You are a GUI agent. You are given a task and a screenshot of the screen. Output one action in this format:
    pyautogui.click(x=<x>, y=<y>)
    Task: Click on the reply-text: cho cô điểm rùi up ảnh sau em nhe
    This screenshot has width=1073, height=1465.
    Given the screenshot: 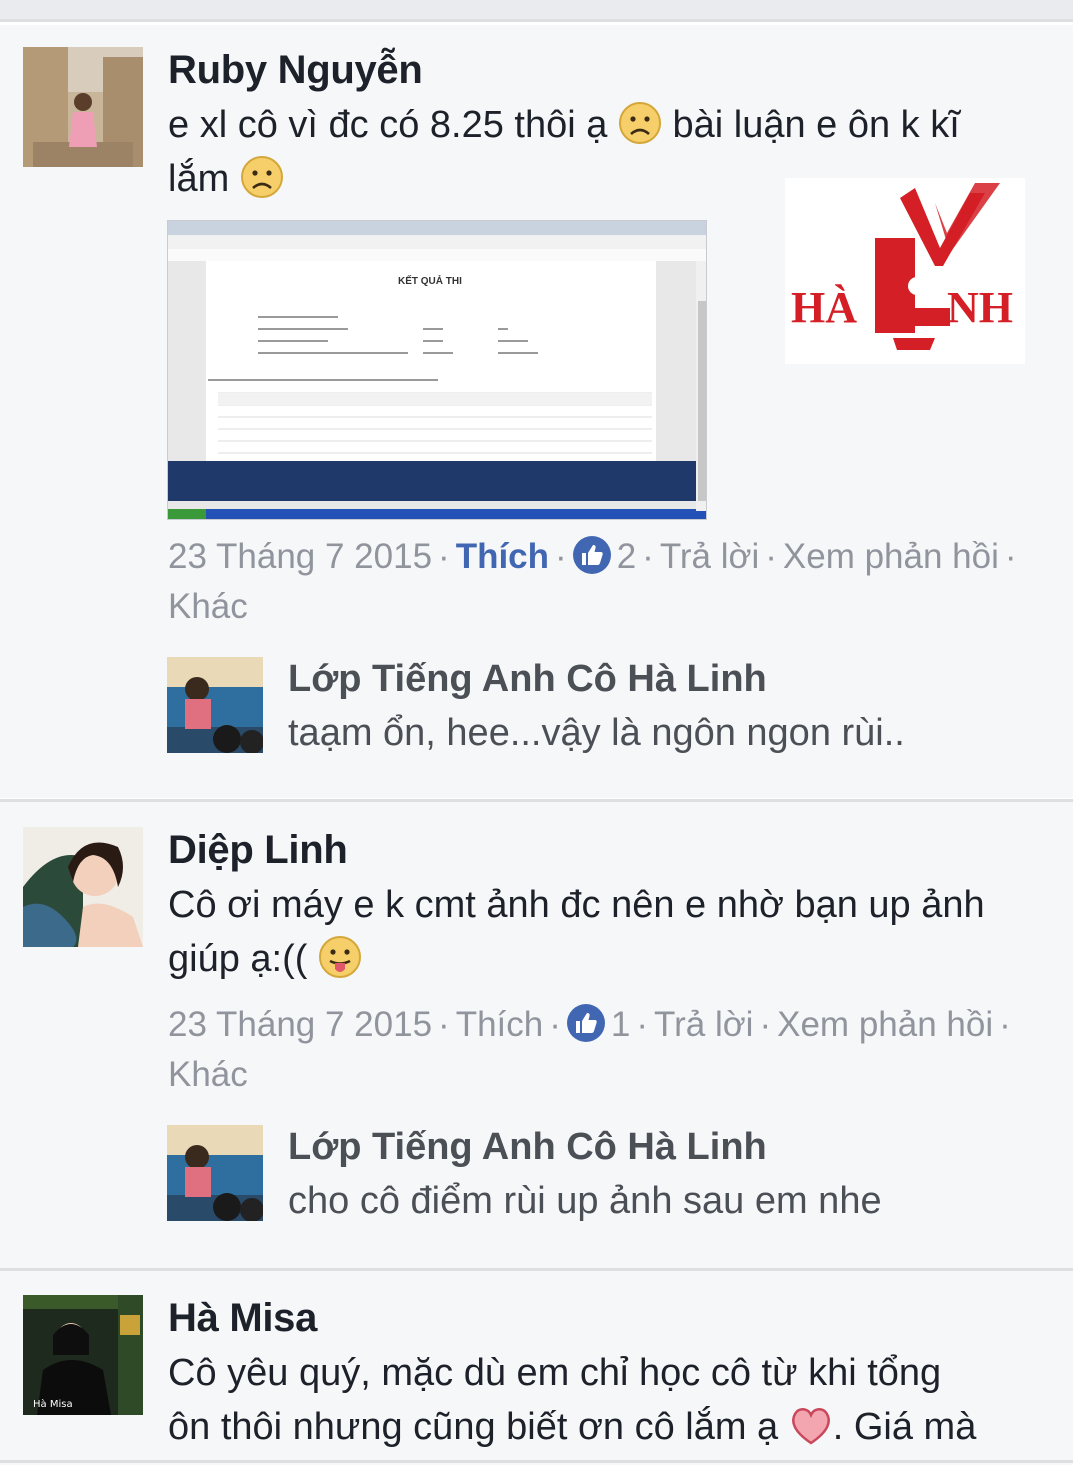 What is the action you would take?
    pyautogui.click(x=585, y=1201)
    